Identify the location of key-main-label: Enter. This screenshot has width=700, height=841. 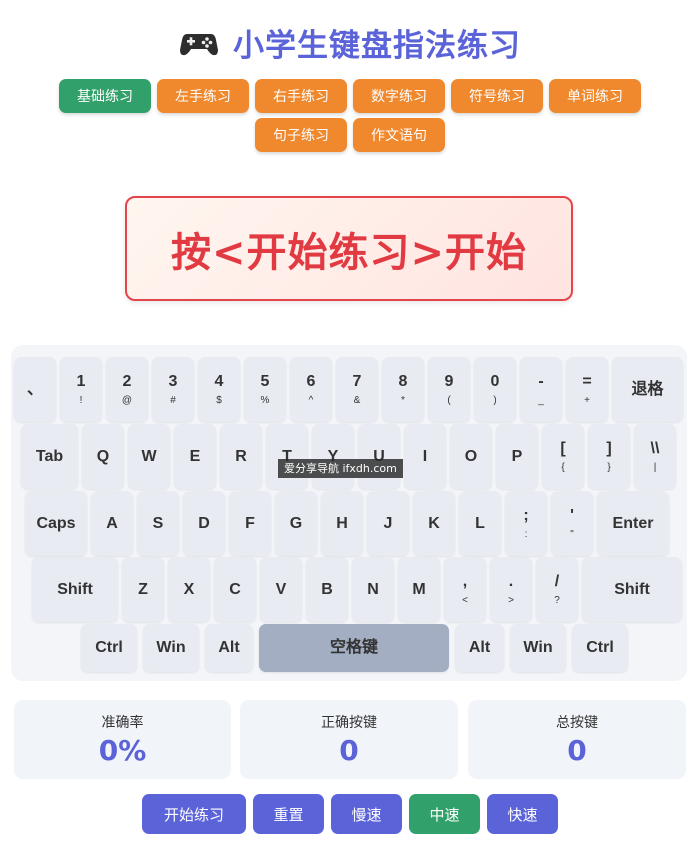
(633, 523).